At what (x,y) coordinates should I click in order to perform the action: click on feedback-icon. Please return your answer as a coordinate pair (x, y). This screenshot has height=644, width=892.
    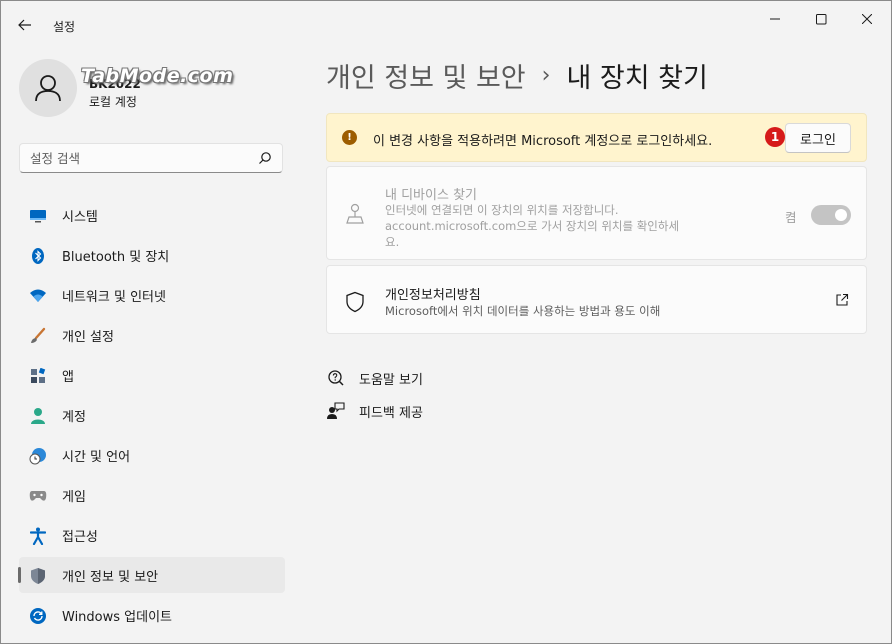
    Looking at the image, I should click on (336, 411).